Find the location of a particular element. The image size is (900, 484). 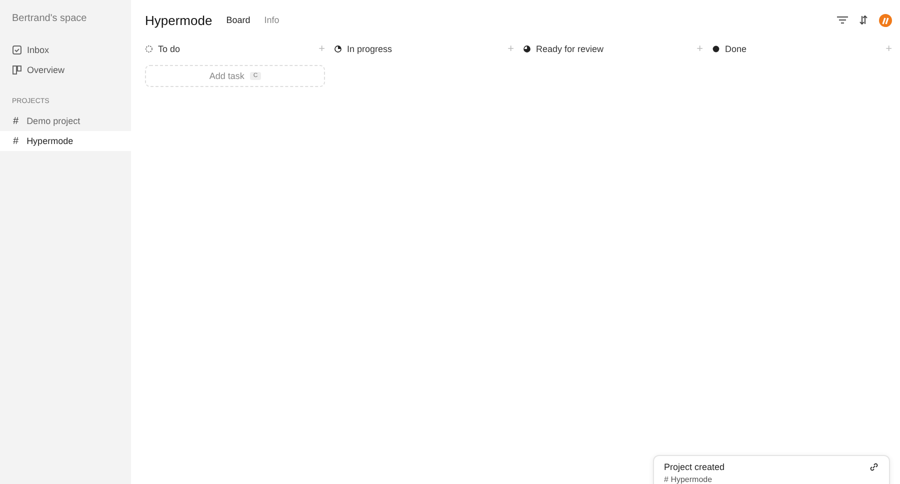

checkbox-icon is located at coordinates (17, 50).